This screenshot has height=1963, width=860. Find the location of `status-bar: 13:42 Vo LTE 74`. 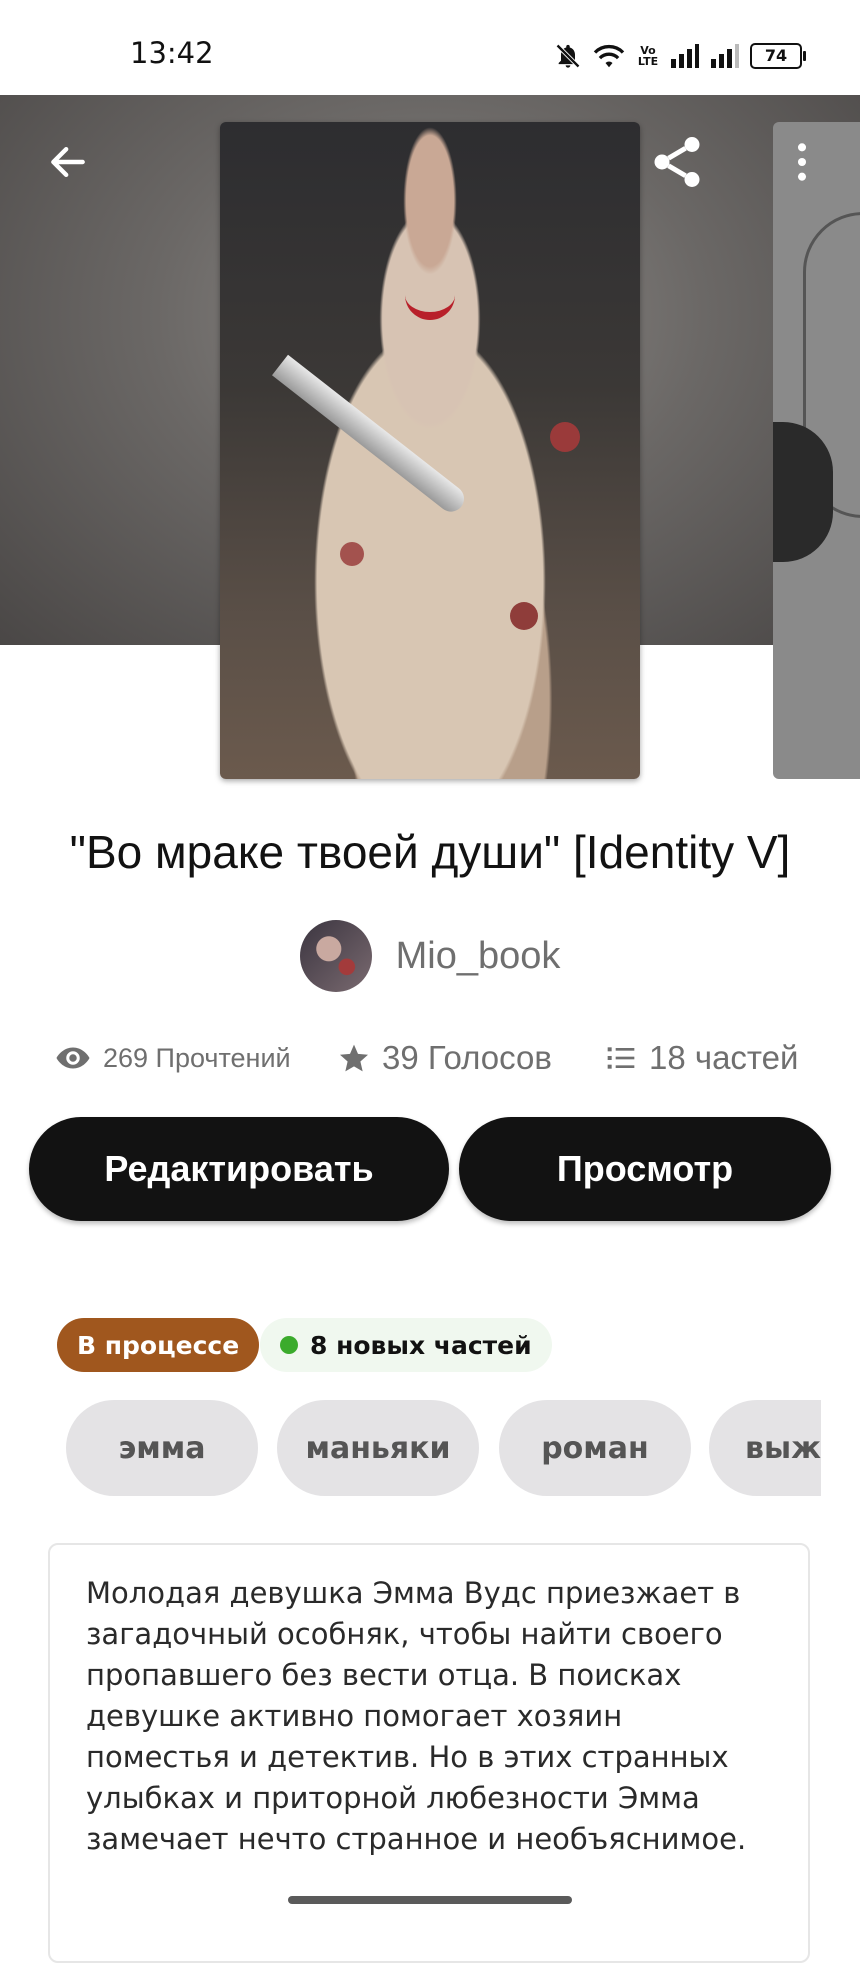

status-bar: 13:42 Vo LTE 74 is located at coordinates (430, 47).